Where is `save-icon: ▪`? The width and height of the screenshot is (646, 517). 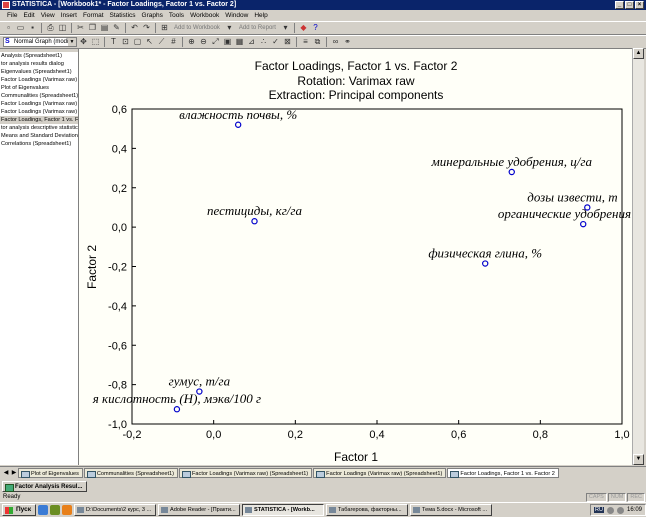 save-icon: ▪ is located at coordinates (32, 28).